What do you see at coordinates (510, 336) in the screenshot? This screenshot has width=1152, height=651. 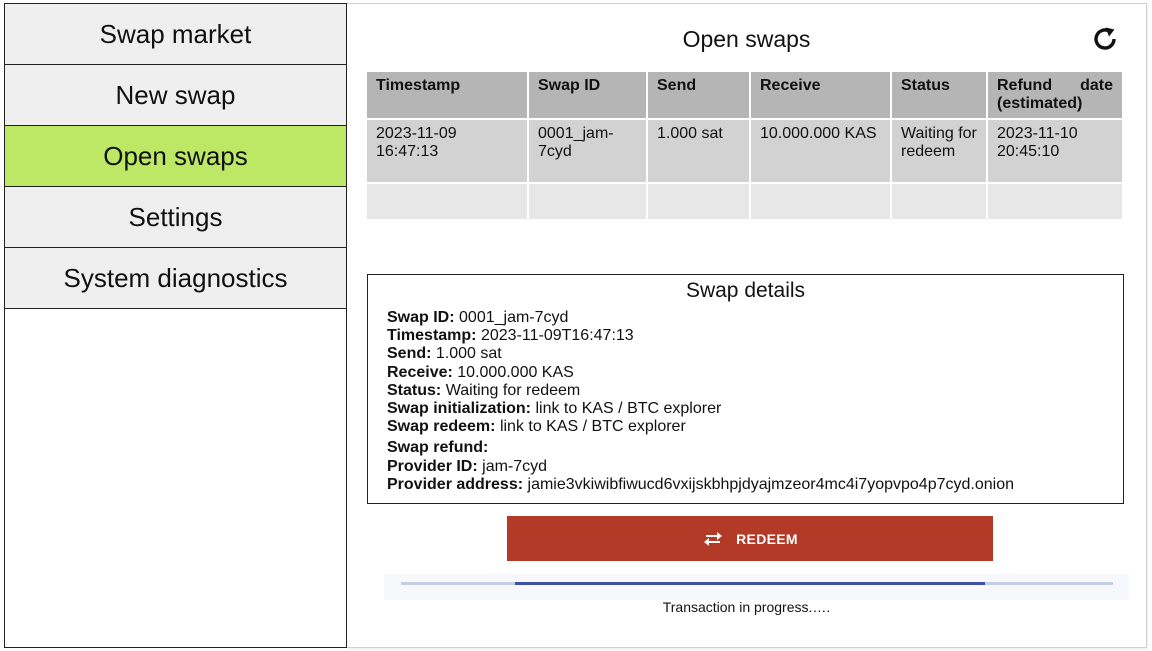 I see `detail-timestamp: Timestamp: 2023-11-09T16:47:13` at bounding box center [510, 336].